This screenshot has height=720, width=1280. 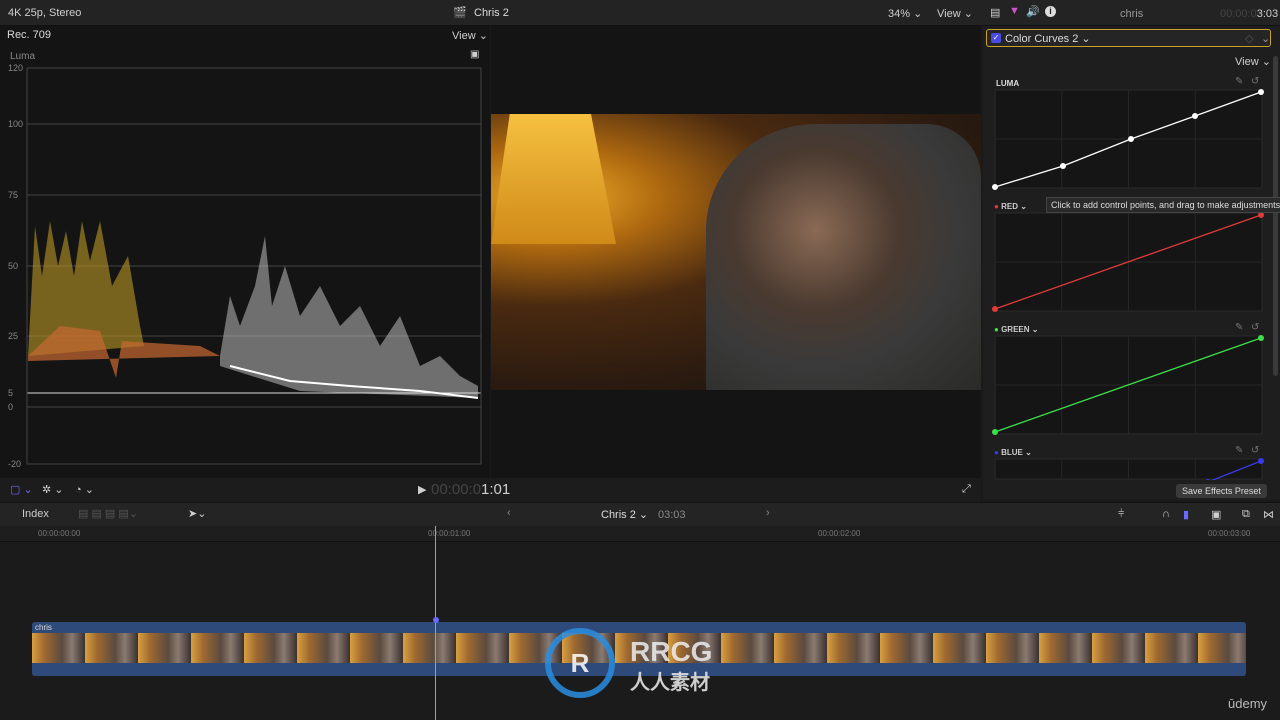 What do you see at coordinates (966, 489) in the screenshot?
I see `fullscreen-icon: ⤢` at bounding box center [966, 489].